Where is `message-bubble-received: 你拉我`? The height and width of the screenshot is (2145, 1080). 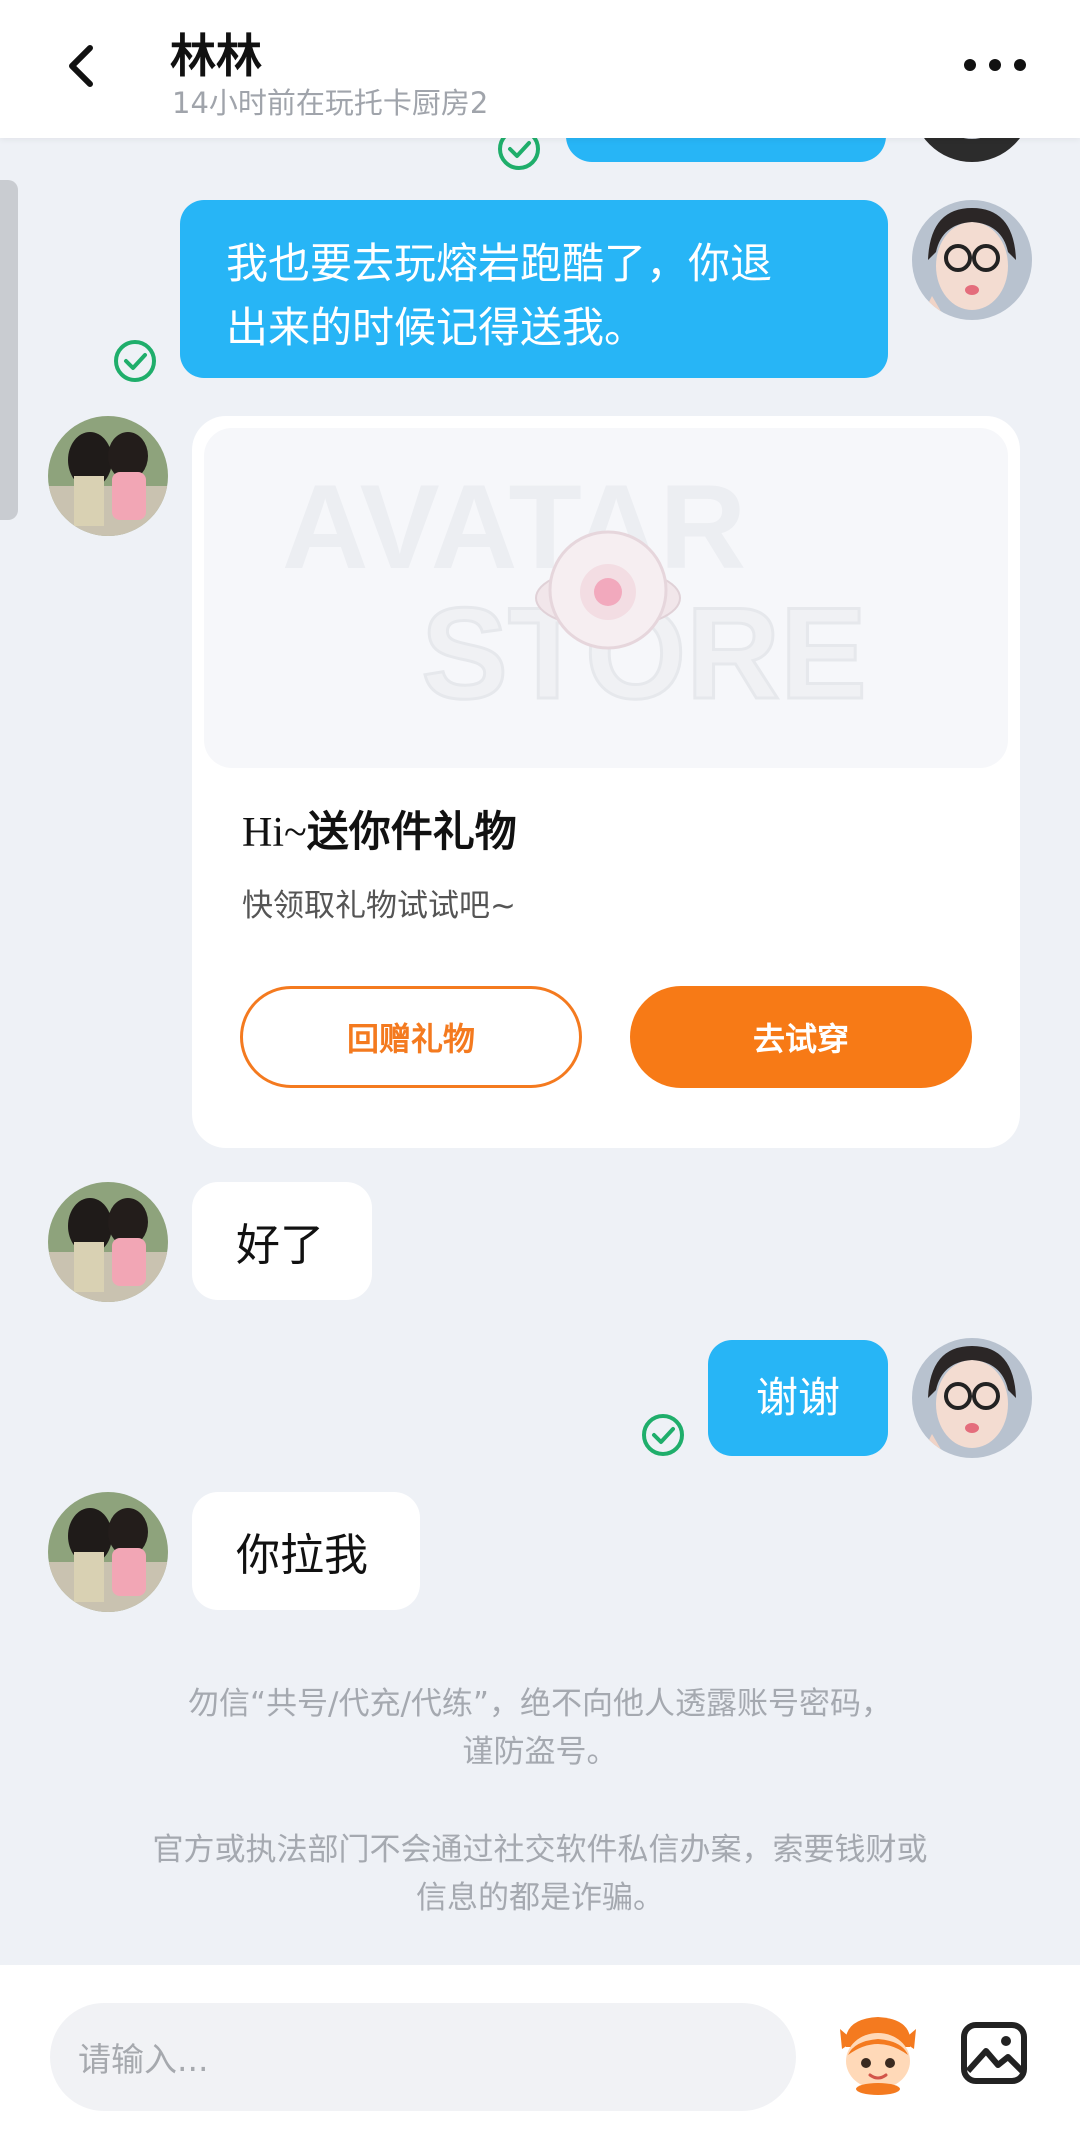 message-bubble-received: 你拉我 is located at coordinates (306, 1551).